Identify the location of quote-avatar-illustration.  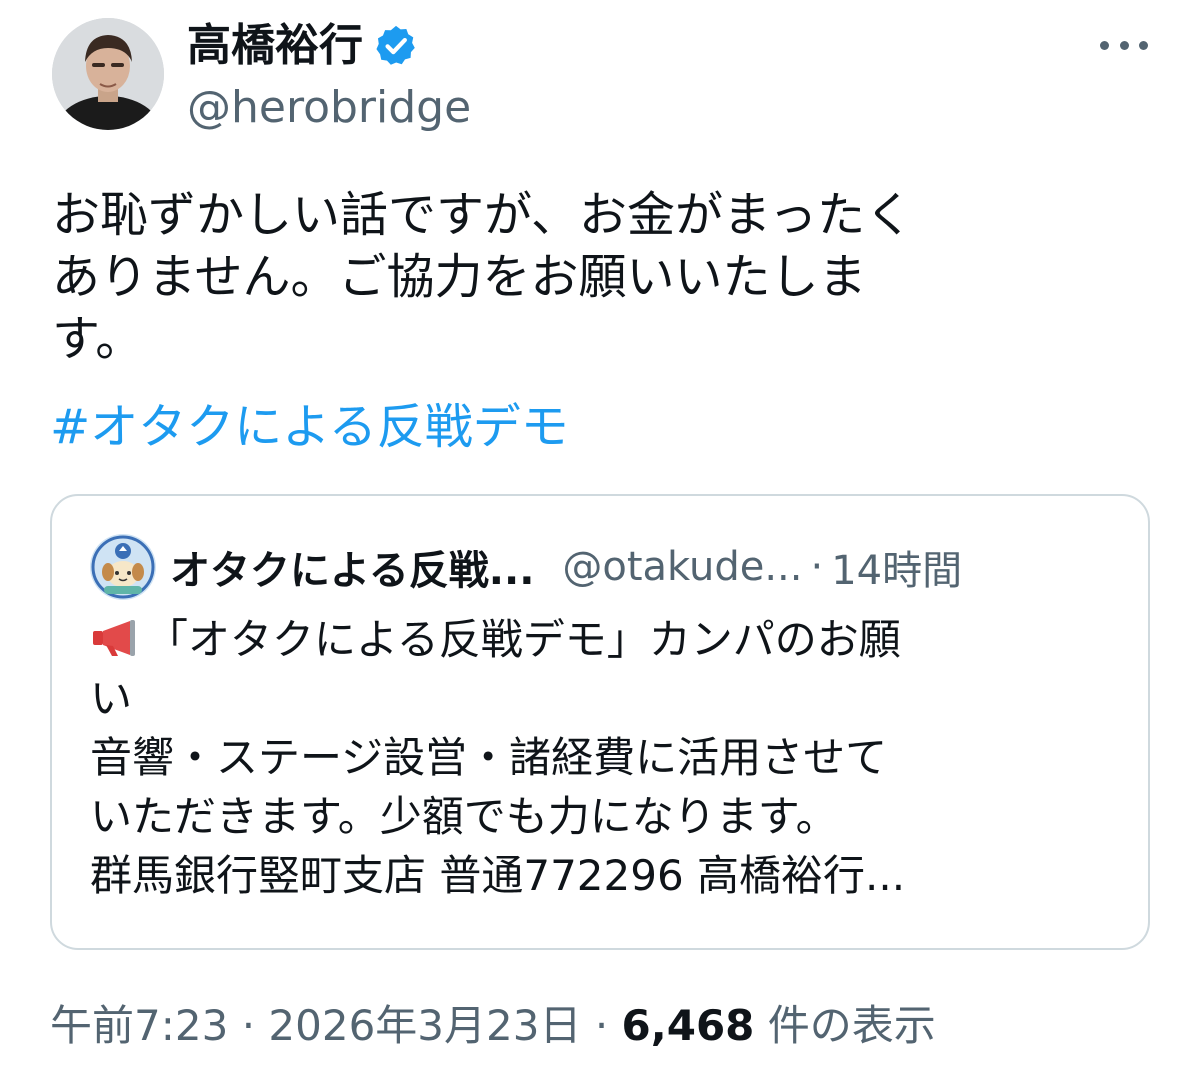
(123, 567).